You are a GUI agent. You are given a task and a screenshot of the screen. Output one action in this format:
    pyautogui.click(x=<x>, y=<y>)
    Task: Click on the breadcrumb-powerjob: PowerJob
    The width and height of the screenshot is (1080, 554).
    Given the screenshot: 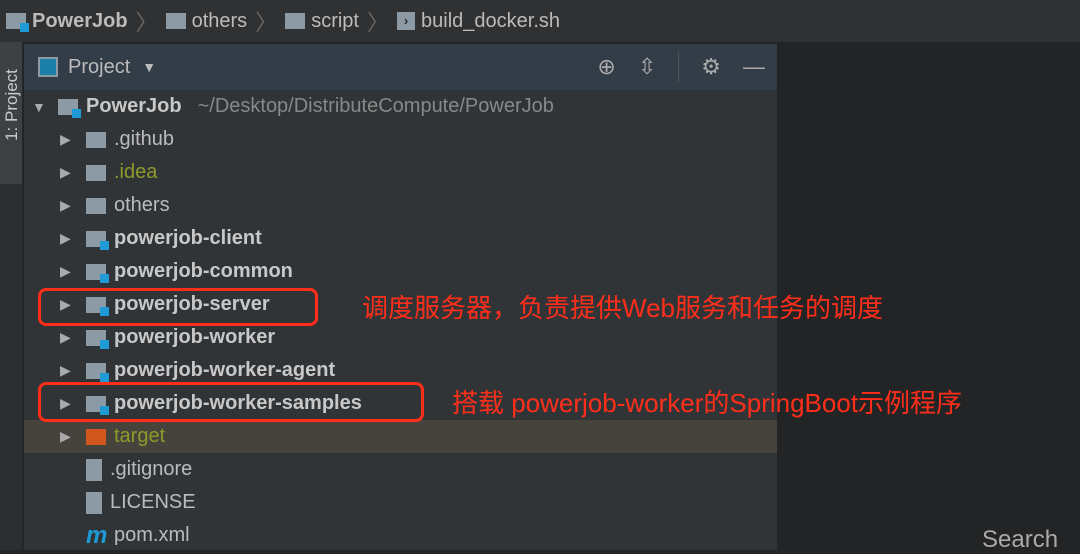 What is the action you would take?
    pyautogui.click(x=67, y=21)
    